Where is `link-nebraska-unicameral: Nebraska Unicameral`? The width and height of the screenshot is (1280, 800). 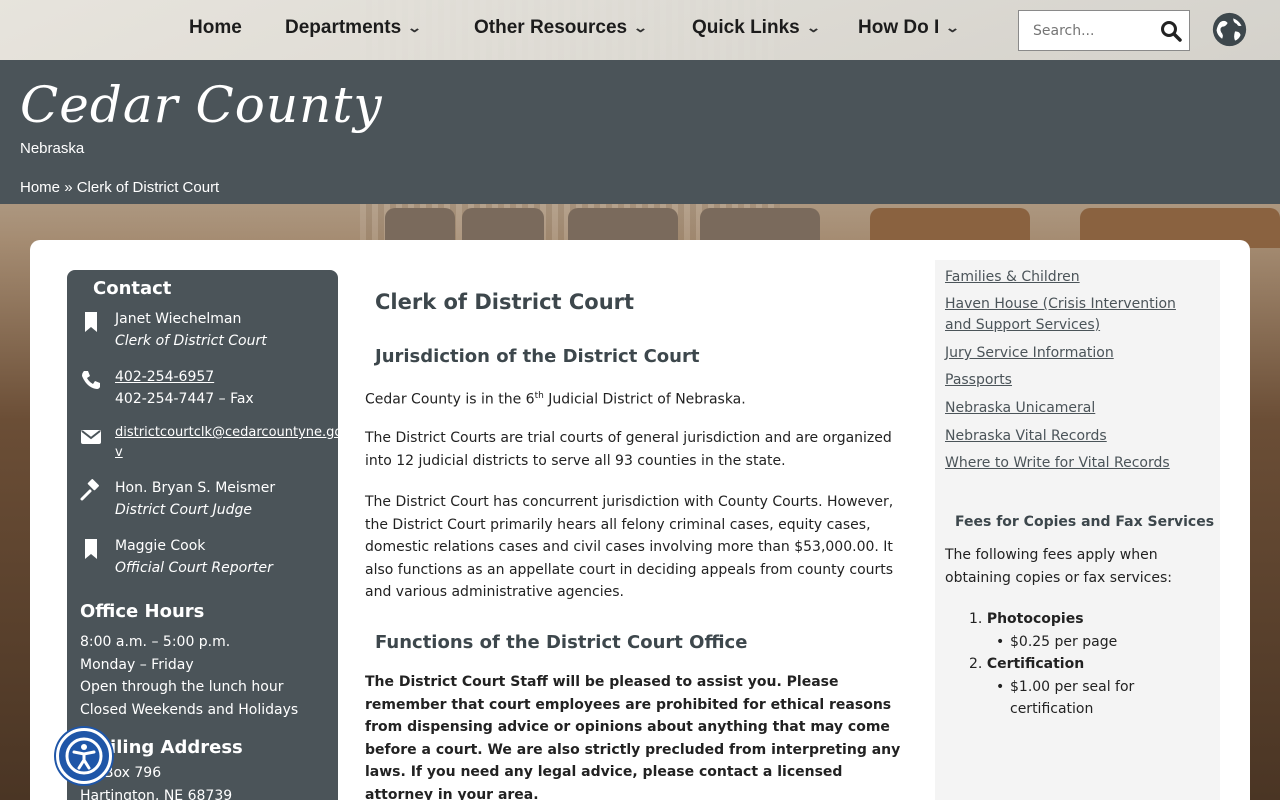 link-nebraska-unicameral: Nebraska Unicameral is located at coordinates (1075, 408).